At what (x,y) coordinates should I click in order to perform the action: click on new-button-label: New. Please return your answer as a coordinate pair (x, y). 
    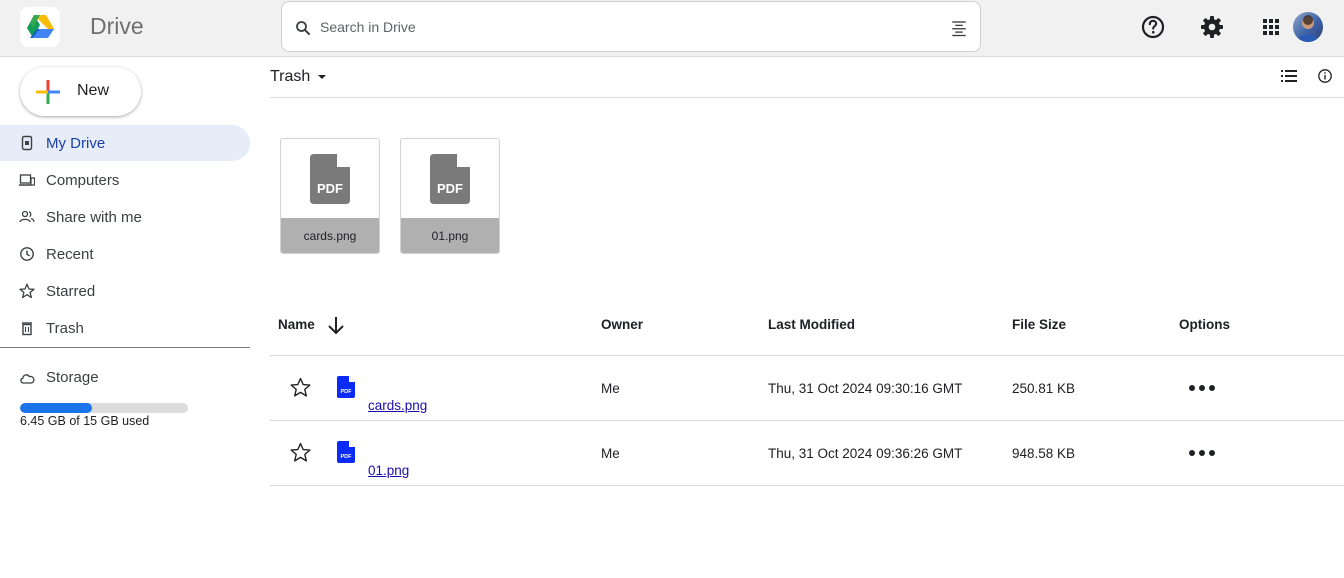
    Looking at the image, I should click on (93, 90).